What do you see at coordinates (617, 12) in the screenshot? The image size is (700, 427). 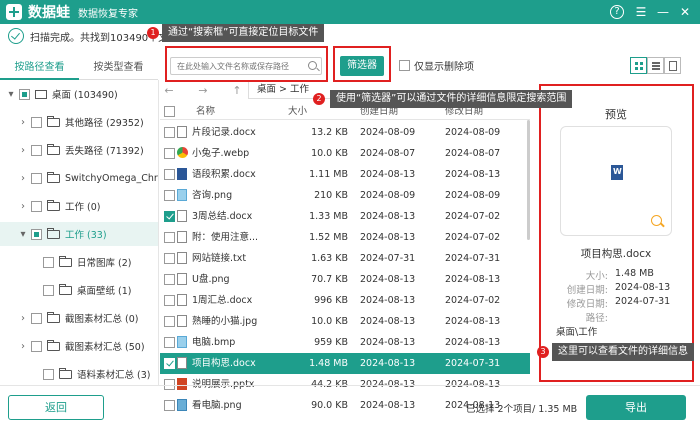 I see `help-icon: ?` at bounding box center [617, 12].